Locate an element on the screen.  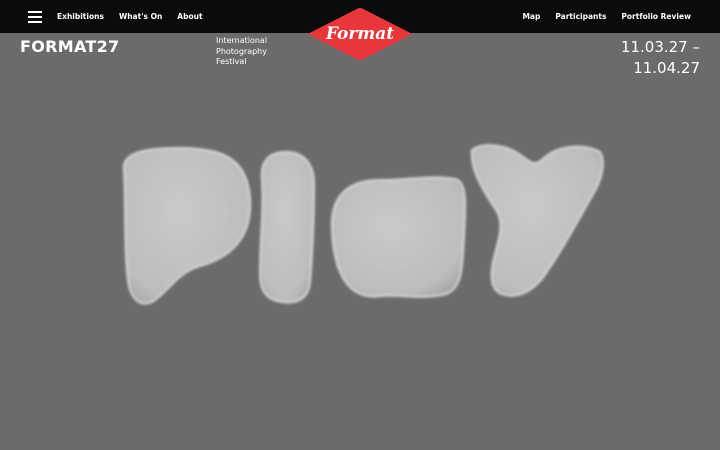
format-logo: Format is located at coordinates (360, 34).